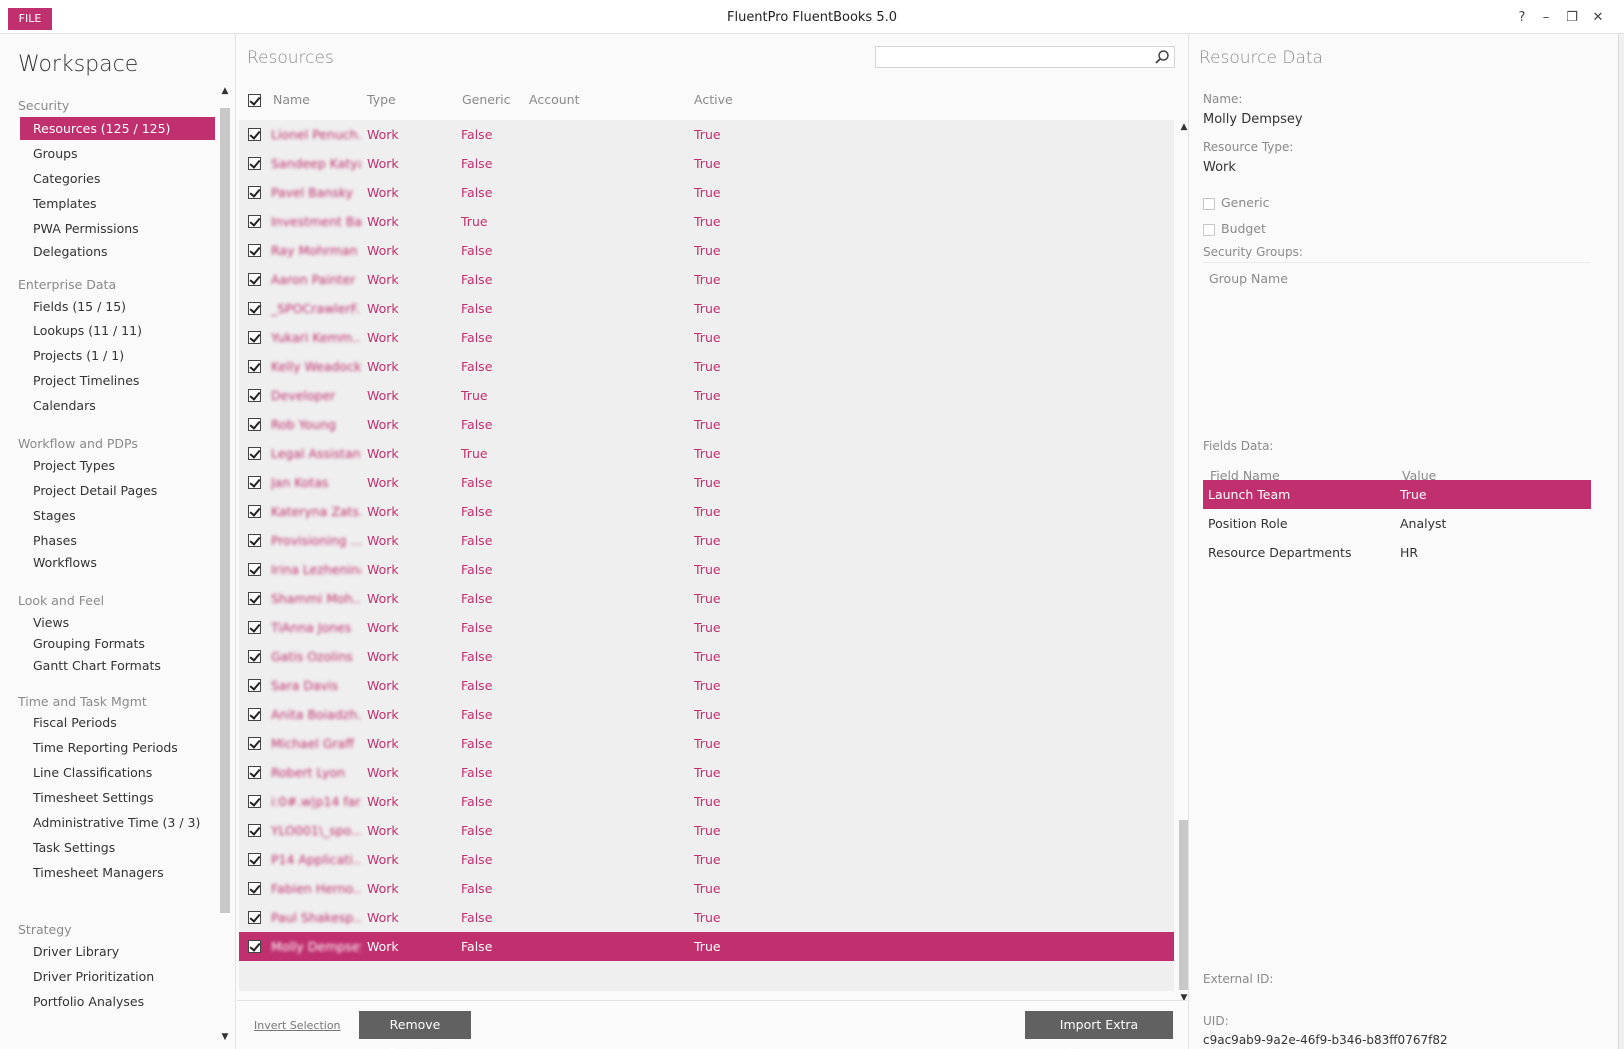  Describe the element at coordinates (706, 627) in the screenshot. I see `table-row: TiAnna Jones Work False True` at that location.